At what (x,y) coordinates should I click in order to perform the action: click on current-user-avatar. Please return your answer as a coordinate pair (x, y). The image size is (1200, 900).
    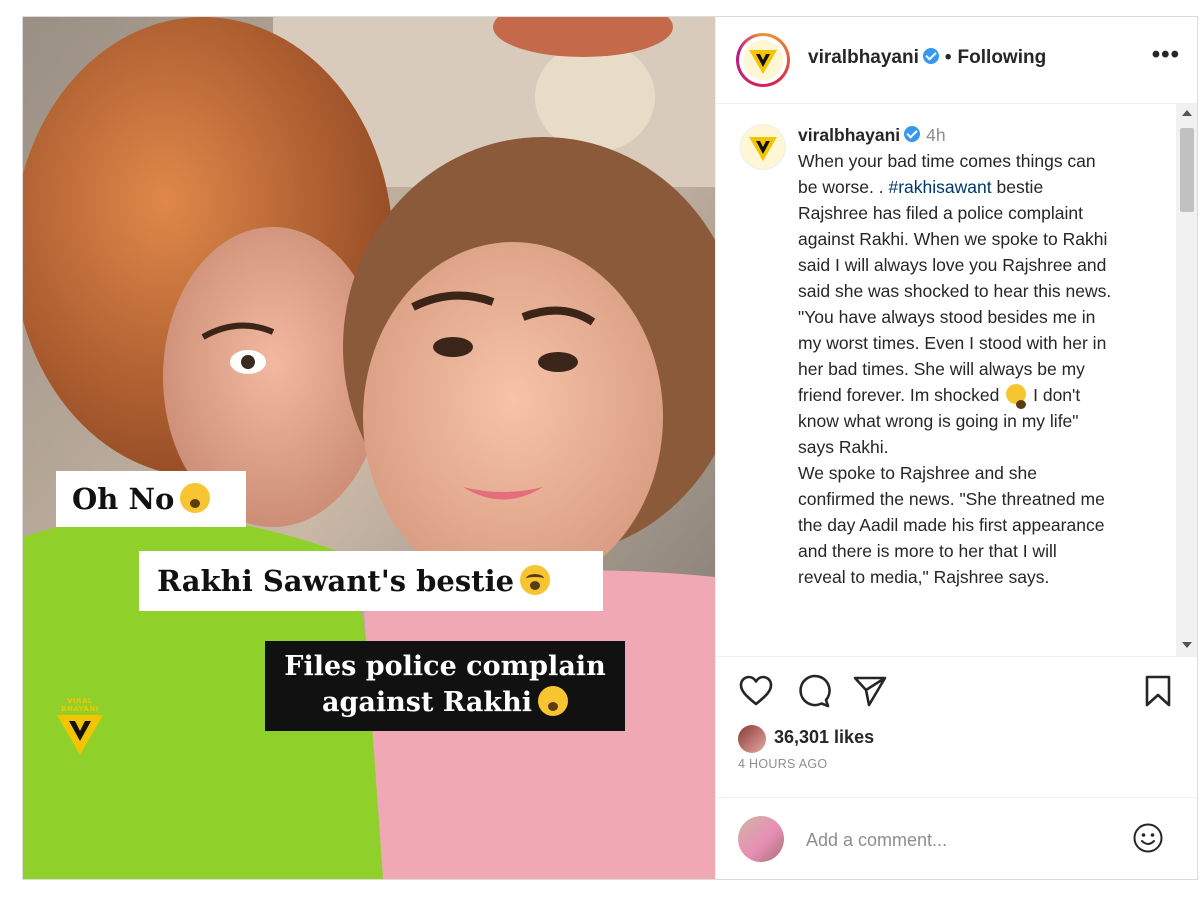
    Looking at the image, I should click on (761, 839).